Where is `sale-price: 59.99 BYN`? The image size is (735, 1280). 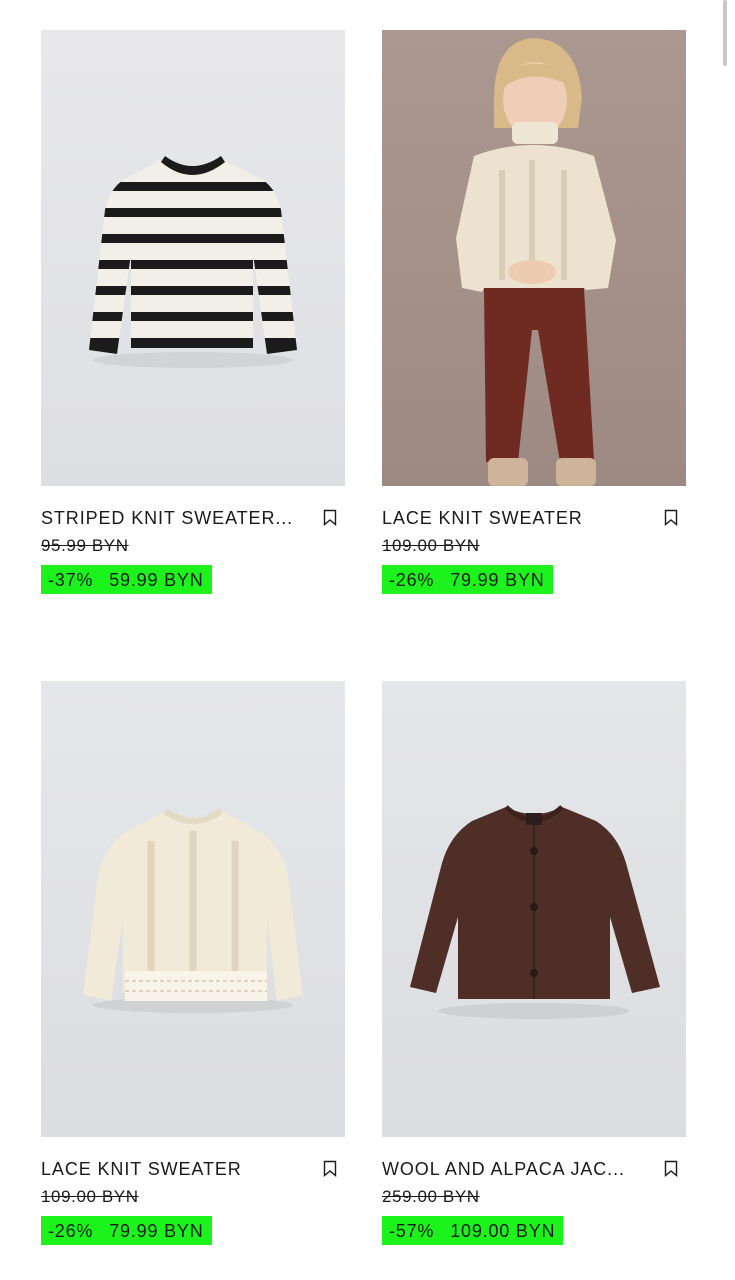
sale-price: 59.99 BYN is located at coordinates (156, 580).